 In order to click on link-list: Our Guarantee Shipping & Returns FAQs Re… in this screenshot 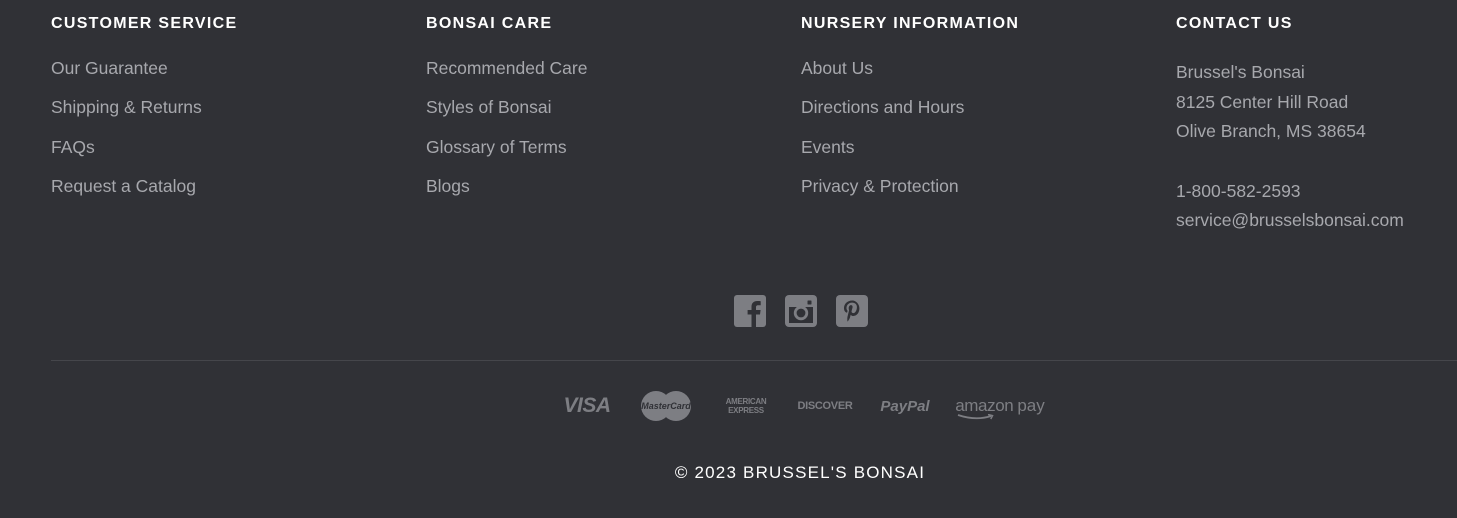, I will do `click(126, 136)`.